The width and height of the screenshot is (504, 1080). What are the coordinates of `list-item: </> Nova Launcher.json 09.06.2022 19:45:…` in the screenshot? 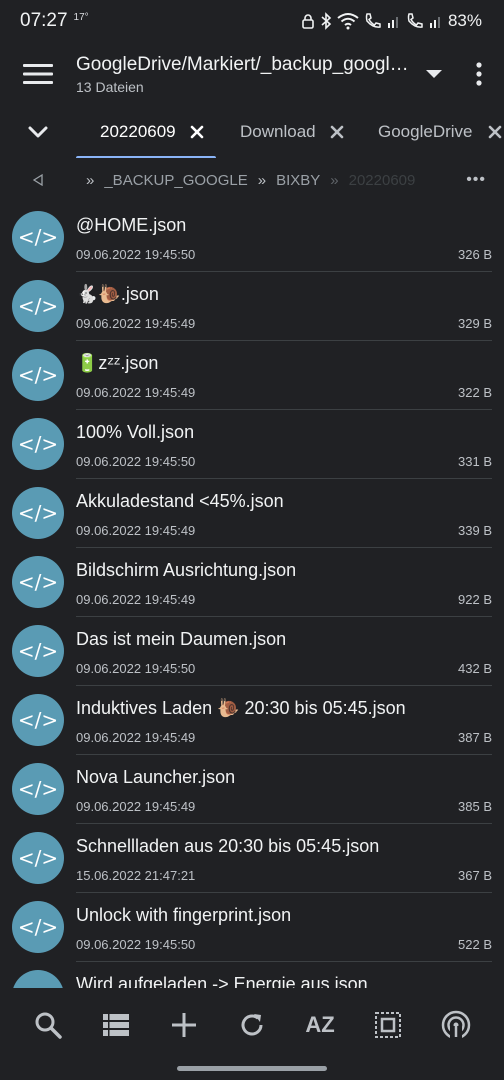 It's located at (252, 789).